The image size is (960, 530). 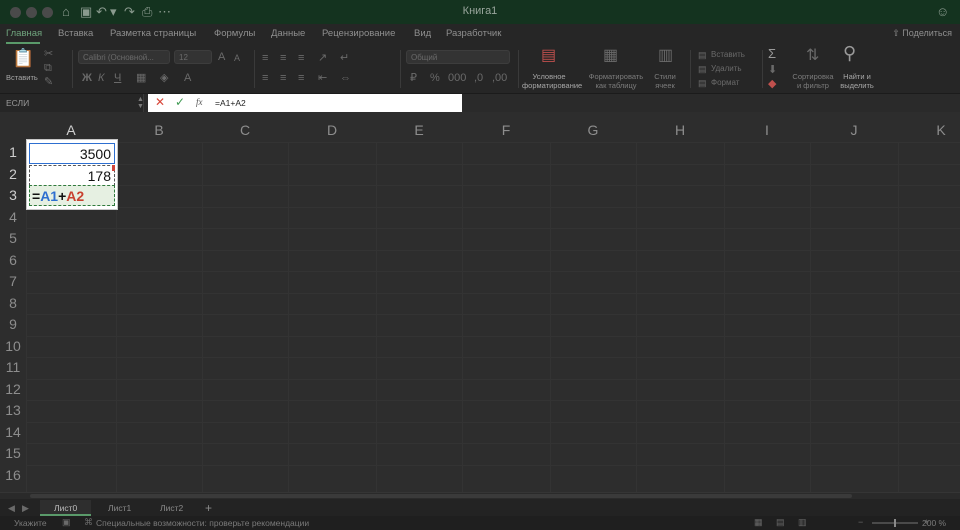 What do you see at coordinates (942, 12) in the screenshot?
I see `settings-icon: ☺` at bounding box center [942, 12].